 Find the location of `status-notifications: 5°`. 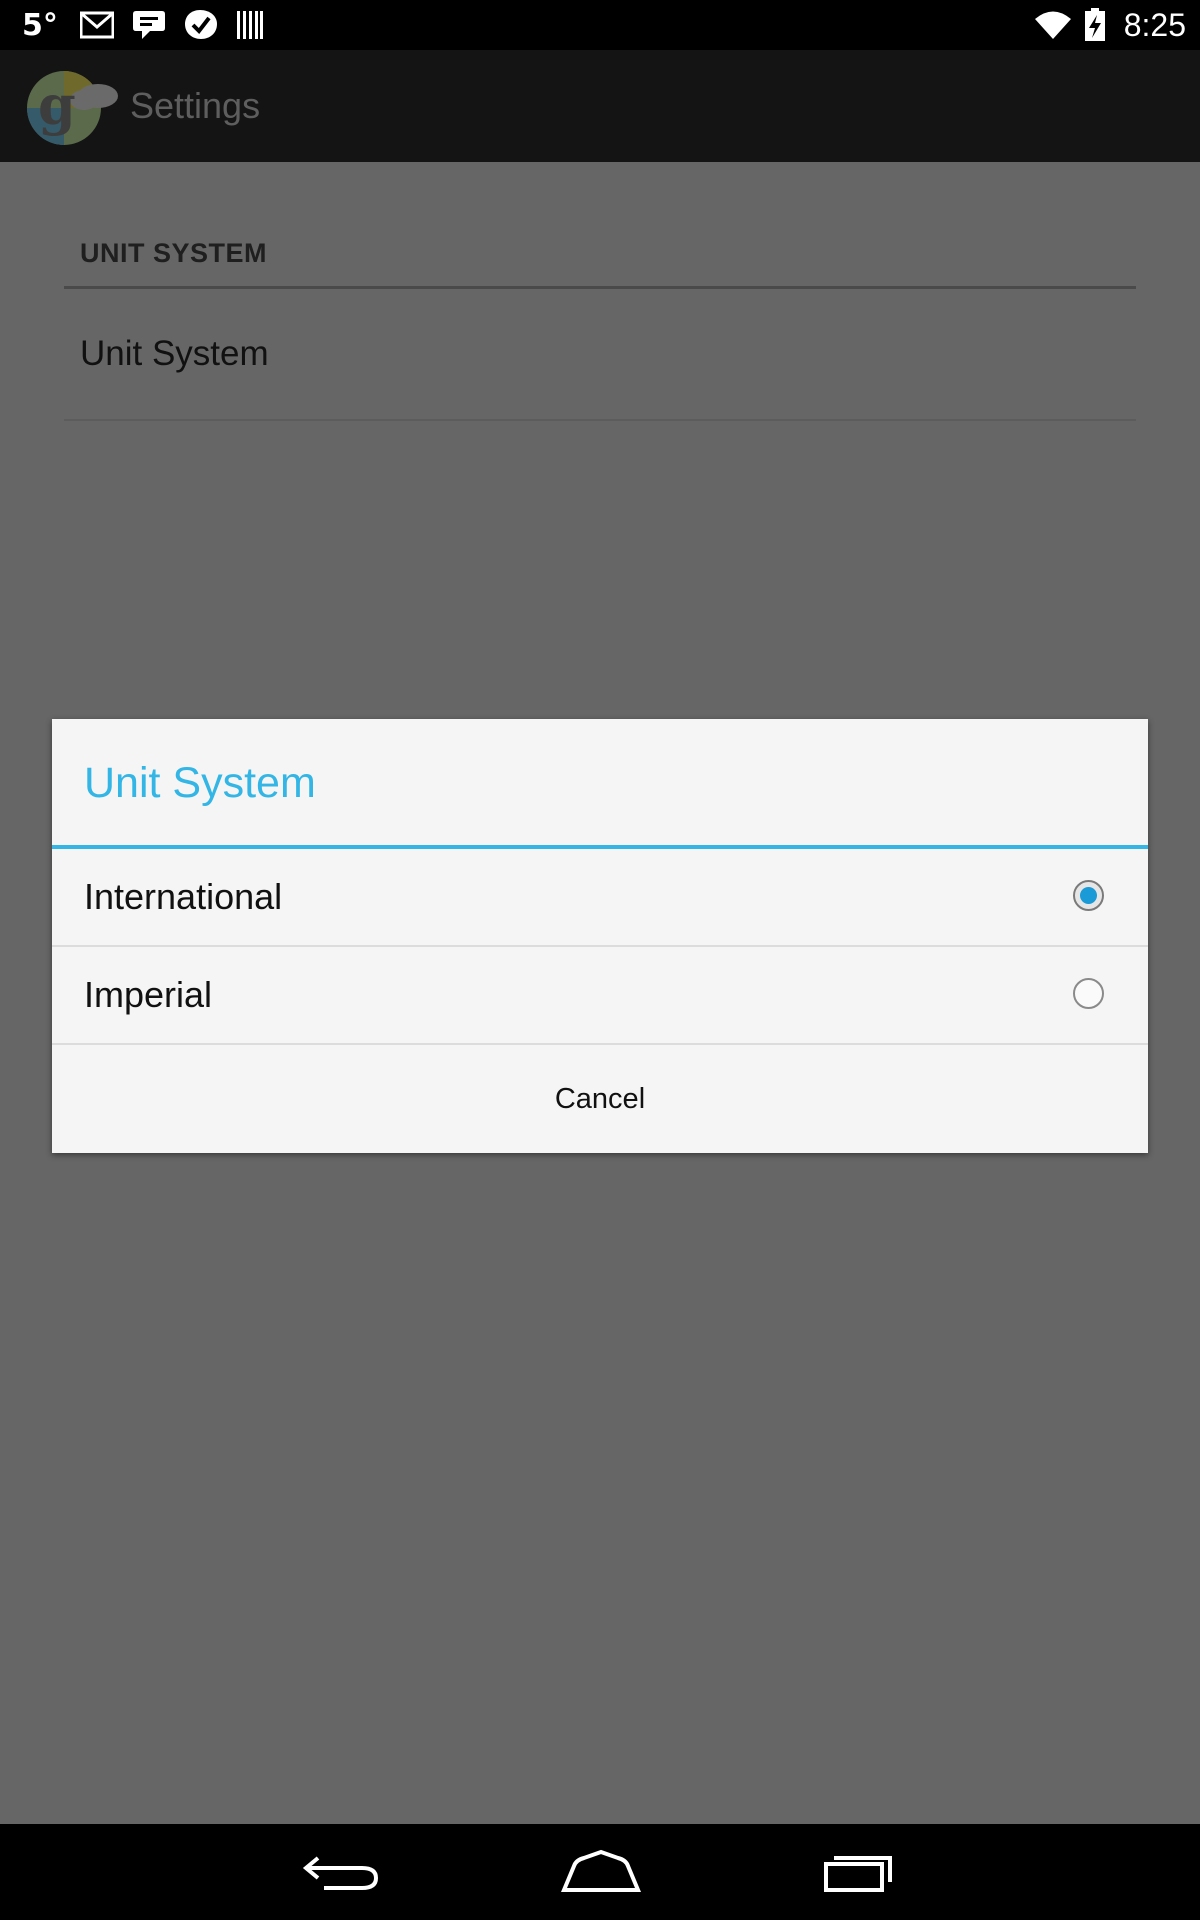

status-notifications: 5° is located at coordinates (143, 25).